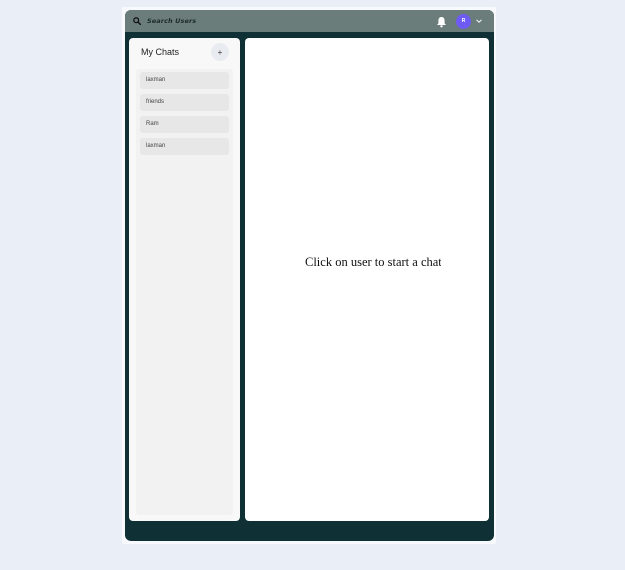  I want to click on chat-list-item: Ram, so click(184, 124).